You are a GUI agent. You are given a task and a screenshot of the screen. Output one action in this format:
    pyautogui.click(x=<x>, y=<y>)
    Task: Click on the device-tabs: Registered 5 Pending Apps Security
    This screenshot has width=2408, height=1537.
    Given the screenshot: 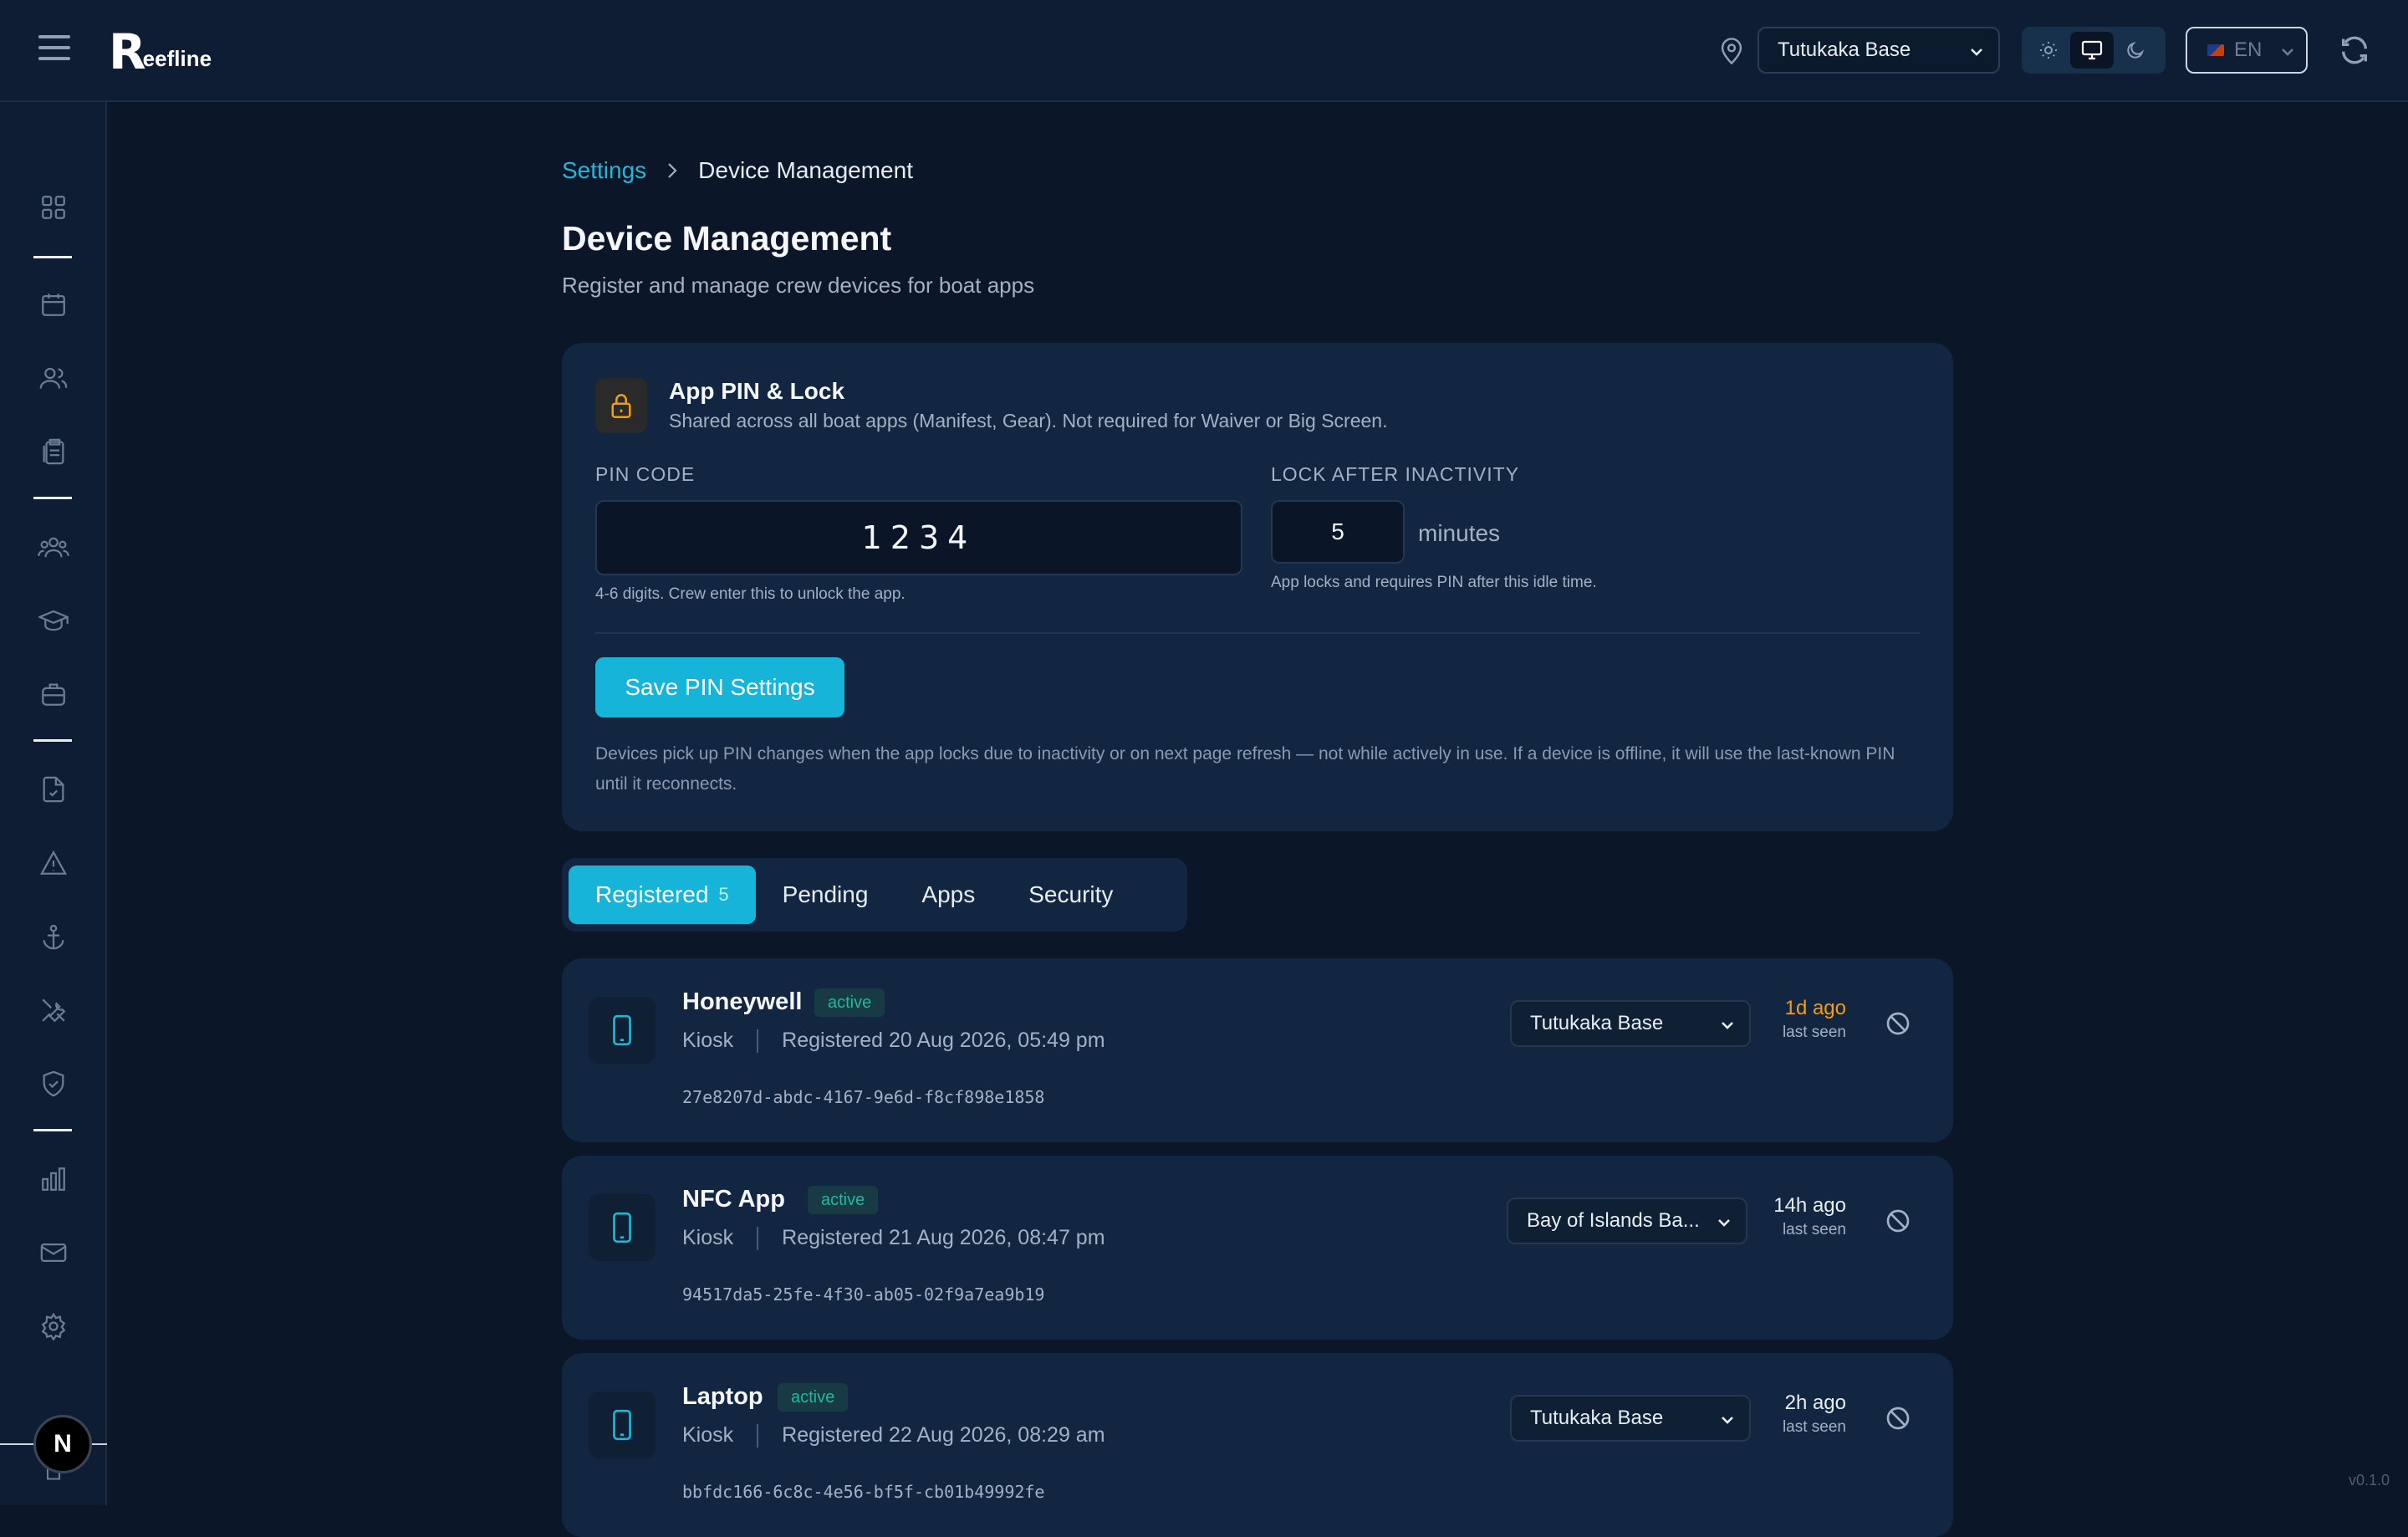 What is the action you would take?
    pyautogui.click(x=874, y=895)
    